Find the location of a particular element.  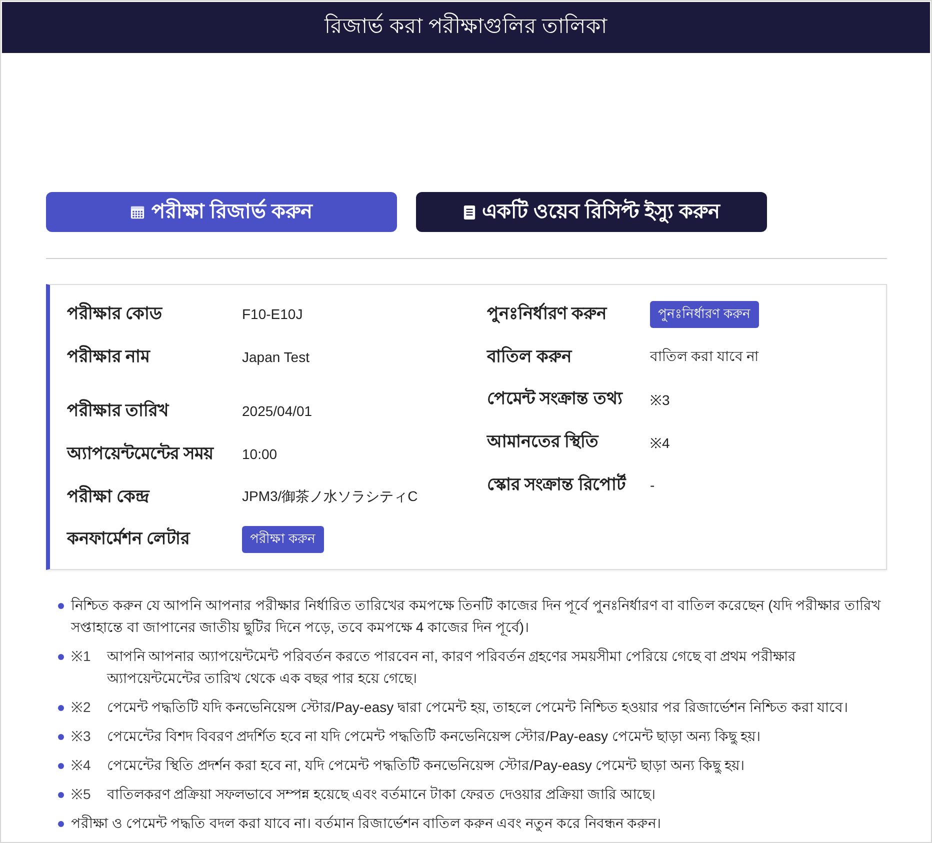

field-value: ※3 is located at coordinates (660, 399).